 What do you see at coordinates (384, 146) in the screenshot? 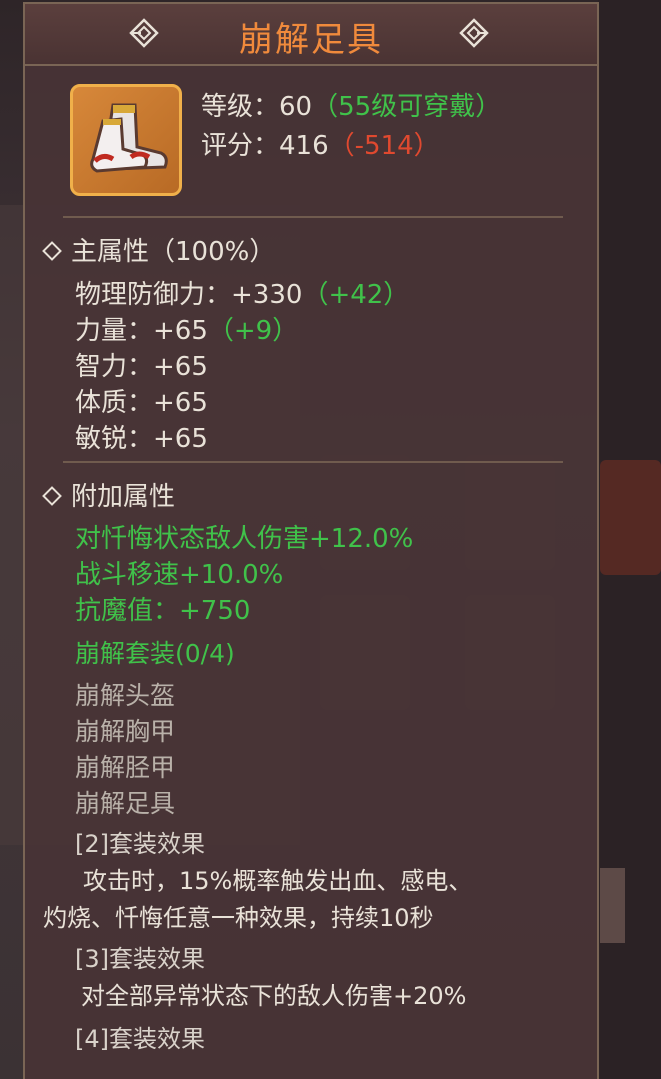
I see `score-diff: （-514）` at bounding box center [384, 146].